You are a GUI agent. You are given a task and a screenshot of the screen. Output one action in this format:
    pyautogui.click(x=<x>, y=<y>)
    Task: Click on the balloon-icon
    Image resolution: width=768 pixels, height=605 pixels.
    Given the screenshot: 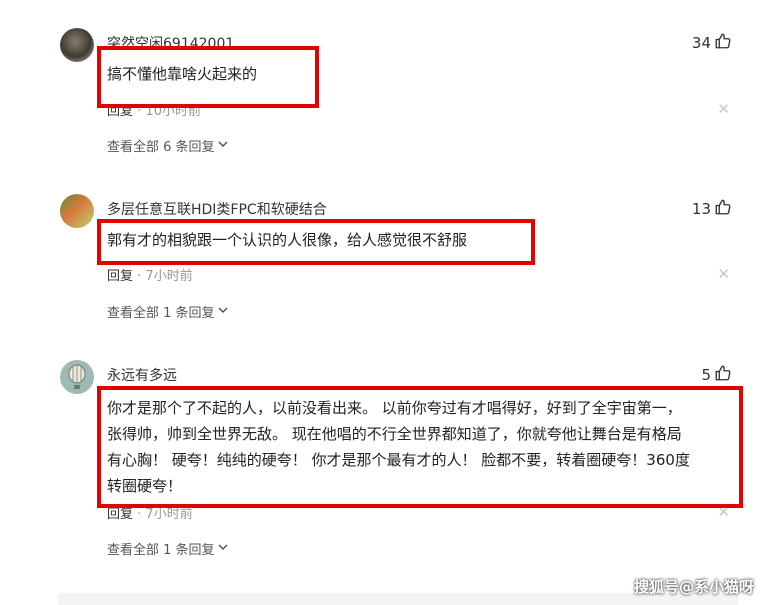 What is the action you would take?
    pyautogui.click(x=77, y=376)
    